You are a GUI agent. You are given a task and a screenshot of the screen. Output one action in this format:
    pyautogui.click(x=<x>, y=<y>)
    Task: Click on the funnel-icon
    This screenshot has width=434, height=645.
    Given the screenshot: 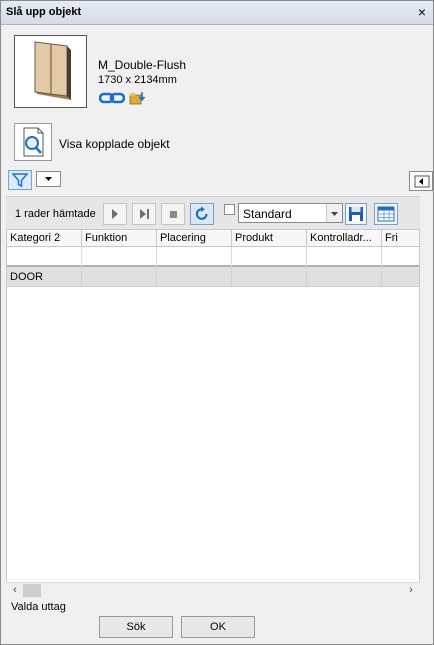 What is the action you would take?
    pyautogui.click(x=20, y=180)
    